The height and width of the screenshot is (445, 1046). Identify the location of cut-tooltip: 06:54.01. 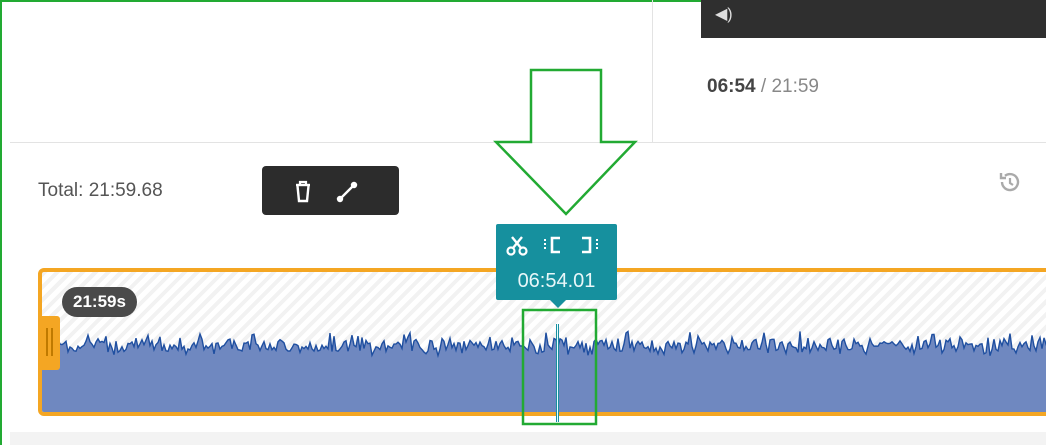
(556, 266).